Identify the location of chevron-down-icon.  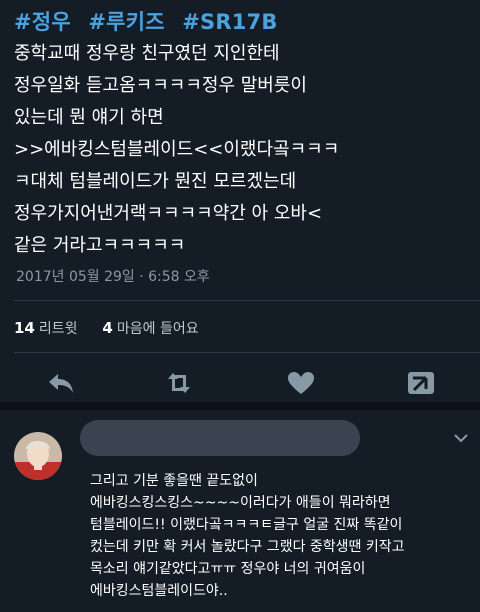
(461, 437).